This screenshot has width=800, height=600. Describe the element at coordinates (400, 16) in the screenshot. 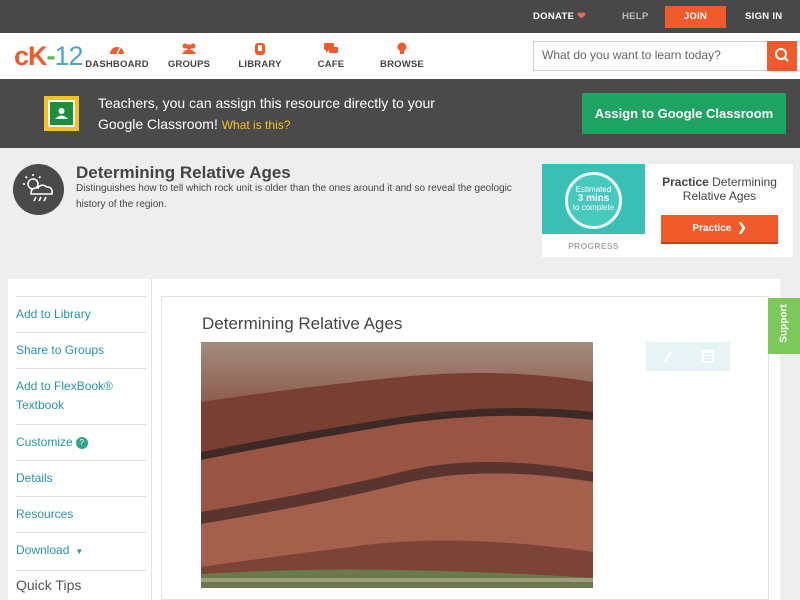

I see `top-bar: DONATE ❤ HELP JOIN SIGN IN` at that location.